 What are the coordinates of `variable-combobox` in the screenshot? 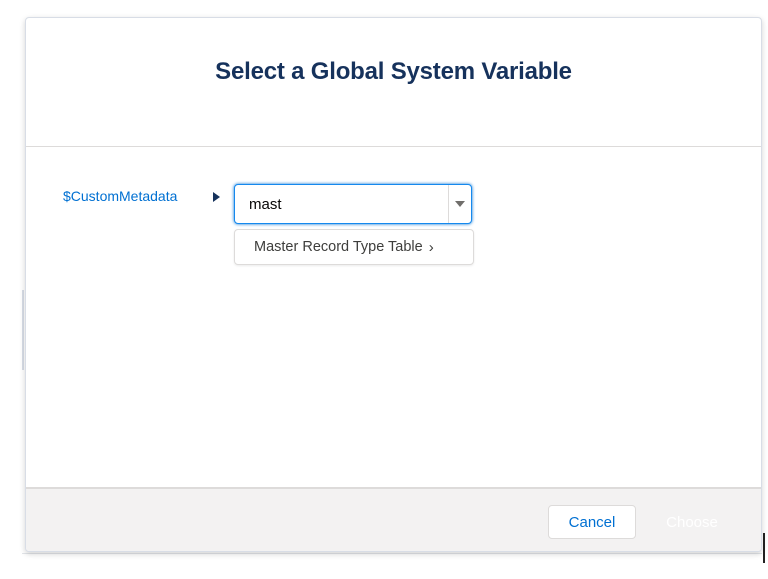 It's located at (353, 204).